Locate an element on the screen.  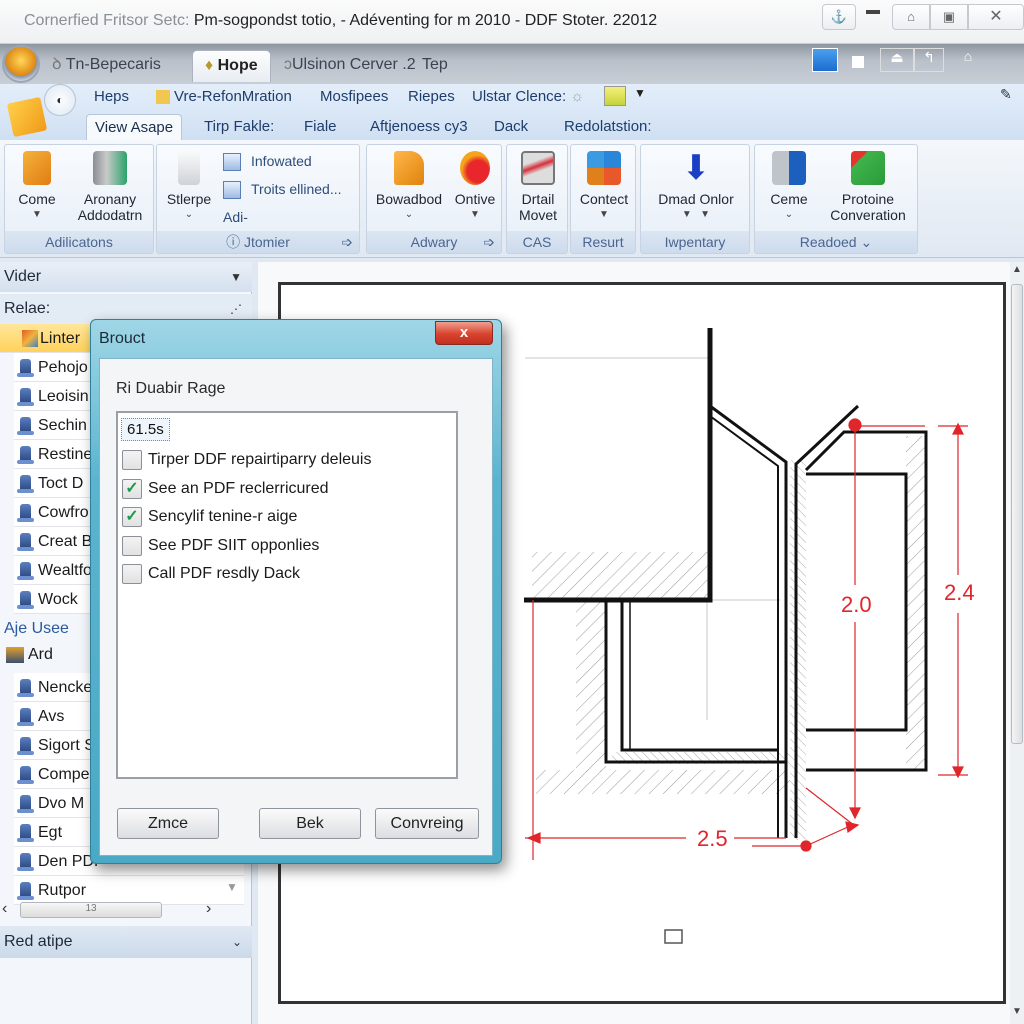
dimension-grip is located at coordinates (855, 425).